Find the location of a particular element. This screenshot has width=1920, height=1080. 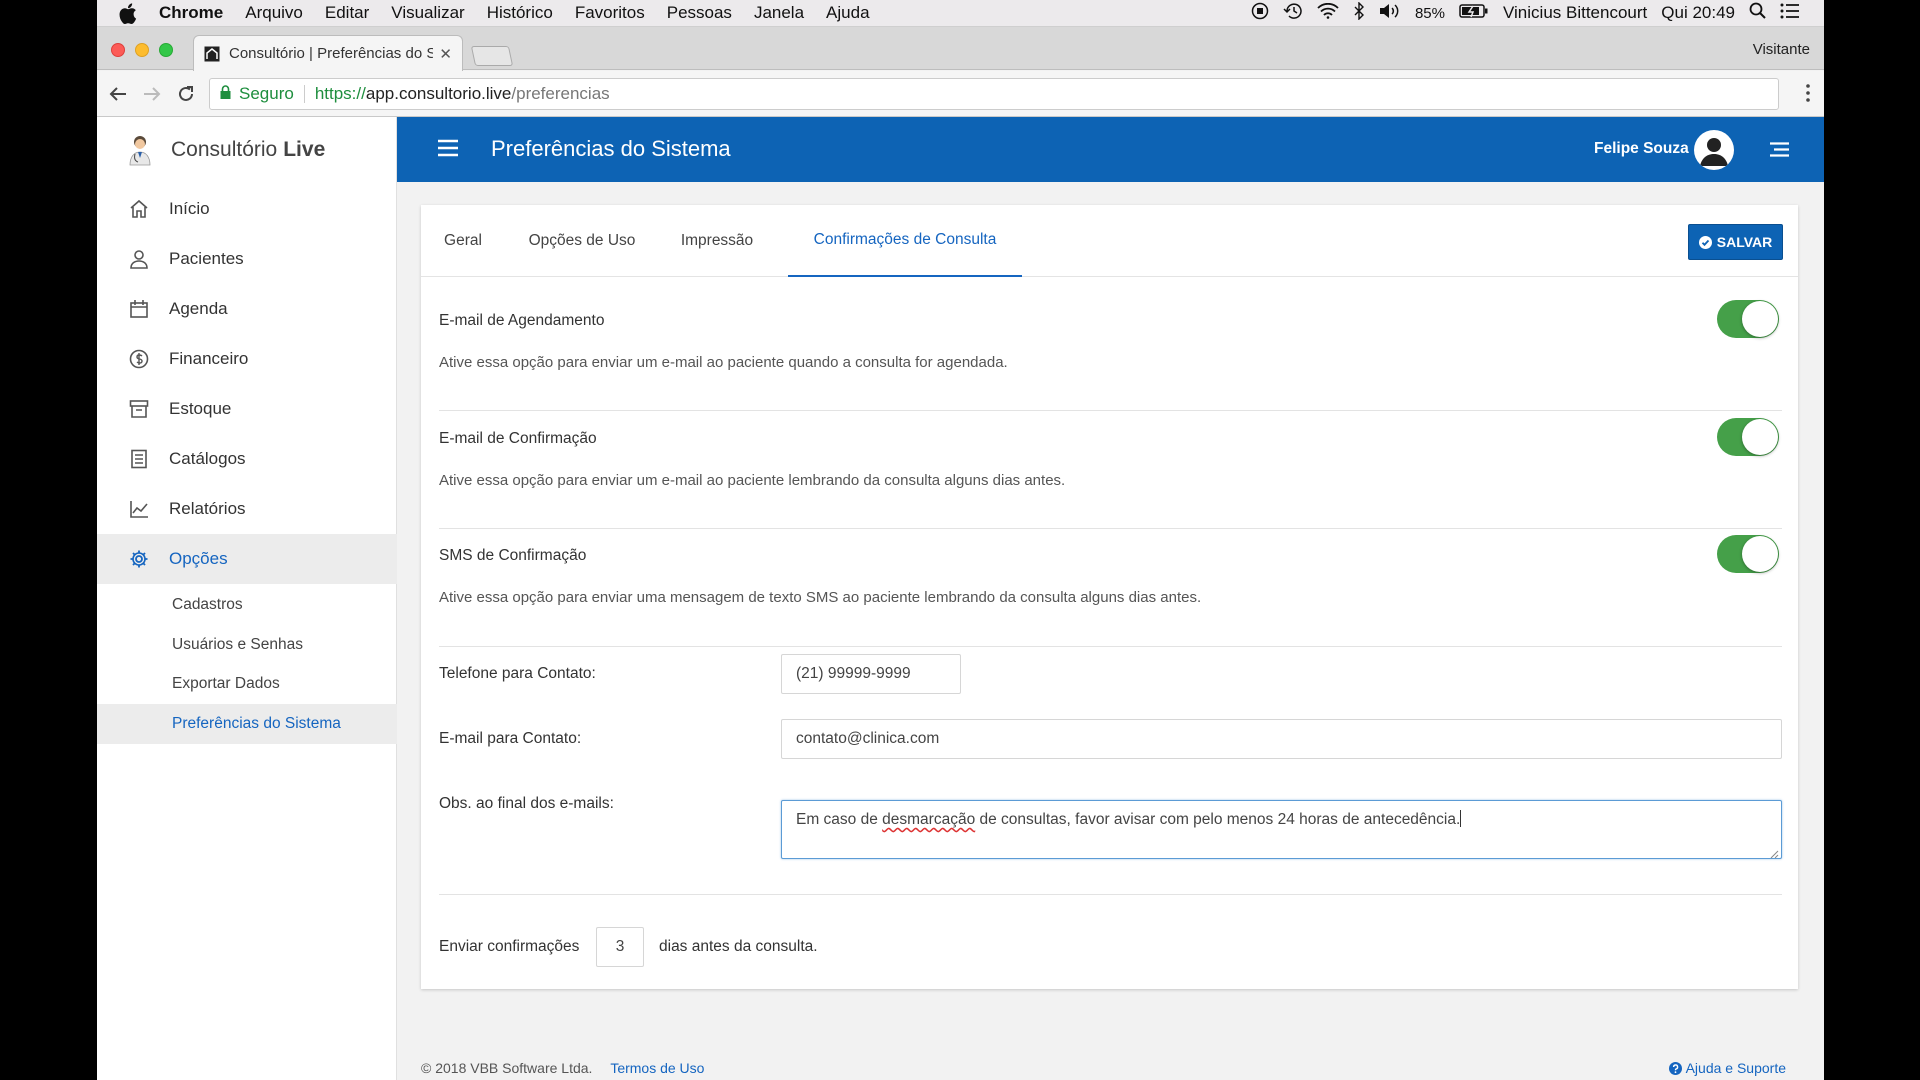

menubar-clock: Qui 20:49 is located at coordinates (1698, 13).